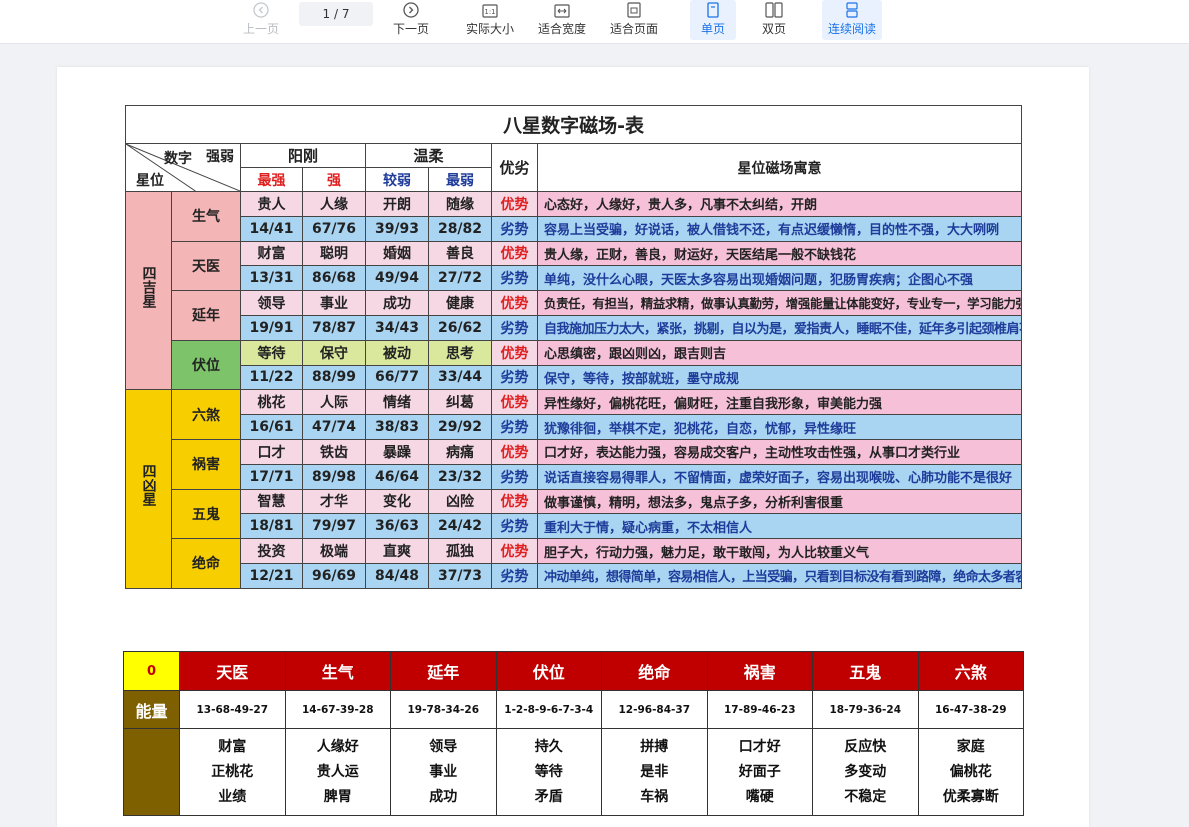  Describe the element at coordinates (779, 167) in the screenshot. I see `meaning-header: 星位磁场寓意` at that location.